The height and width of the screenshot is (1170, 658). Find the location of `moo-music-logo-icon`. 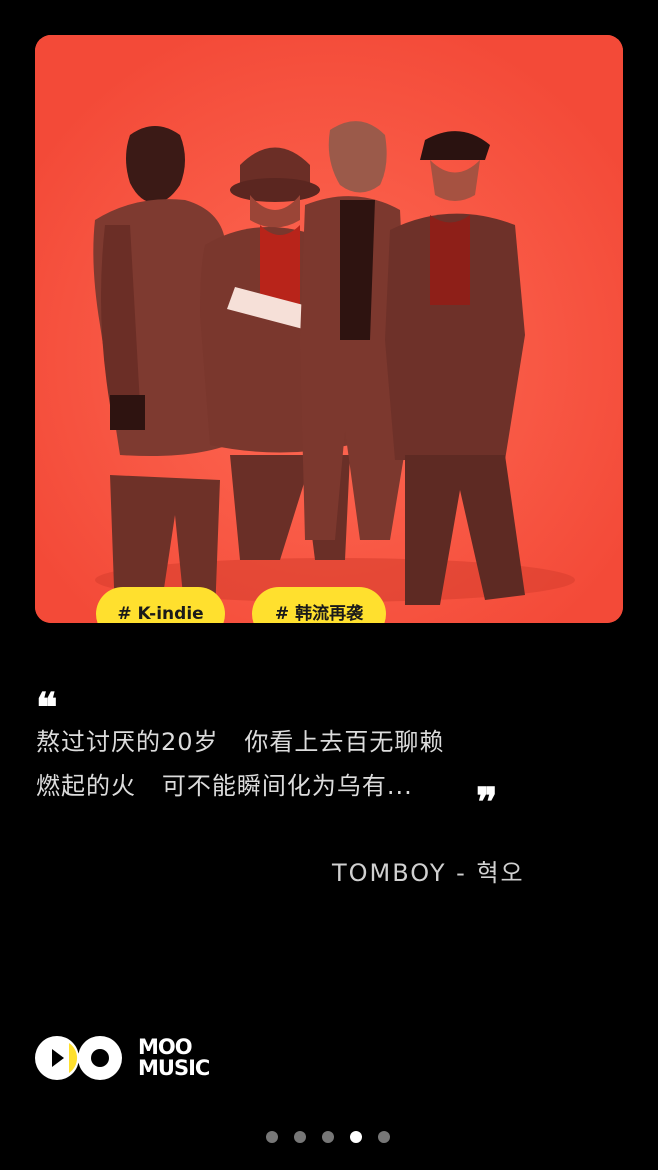

moo-music-logo-icon is located at coordinates (78, 1058).